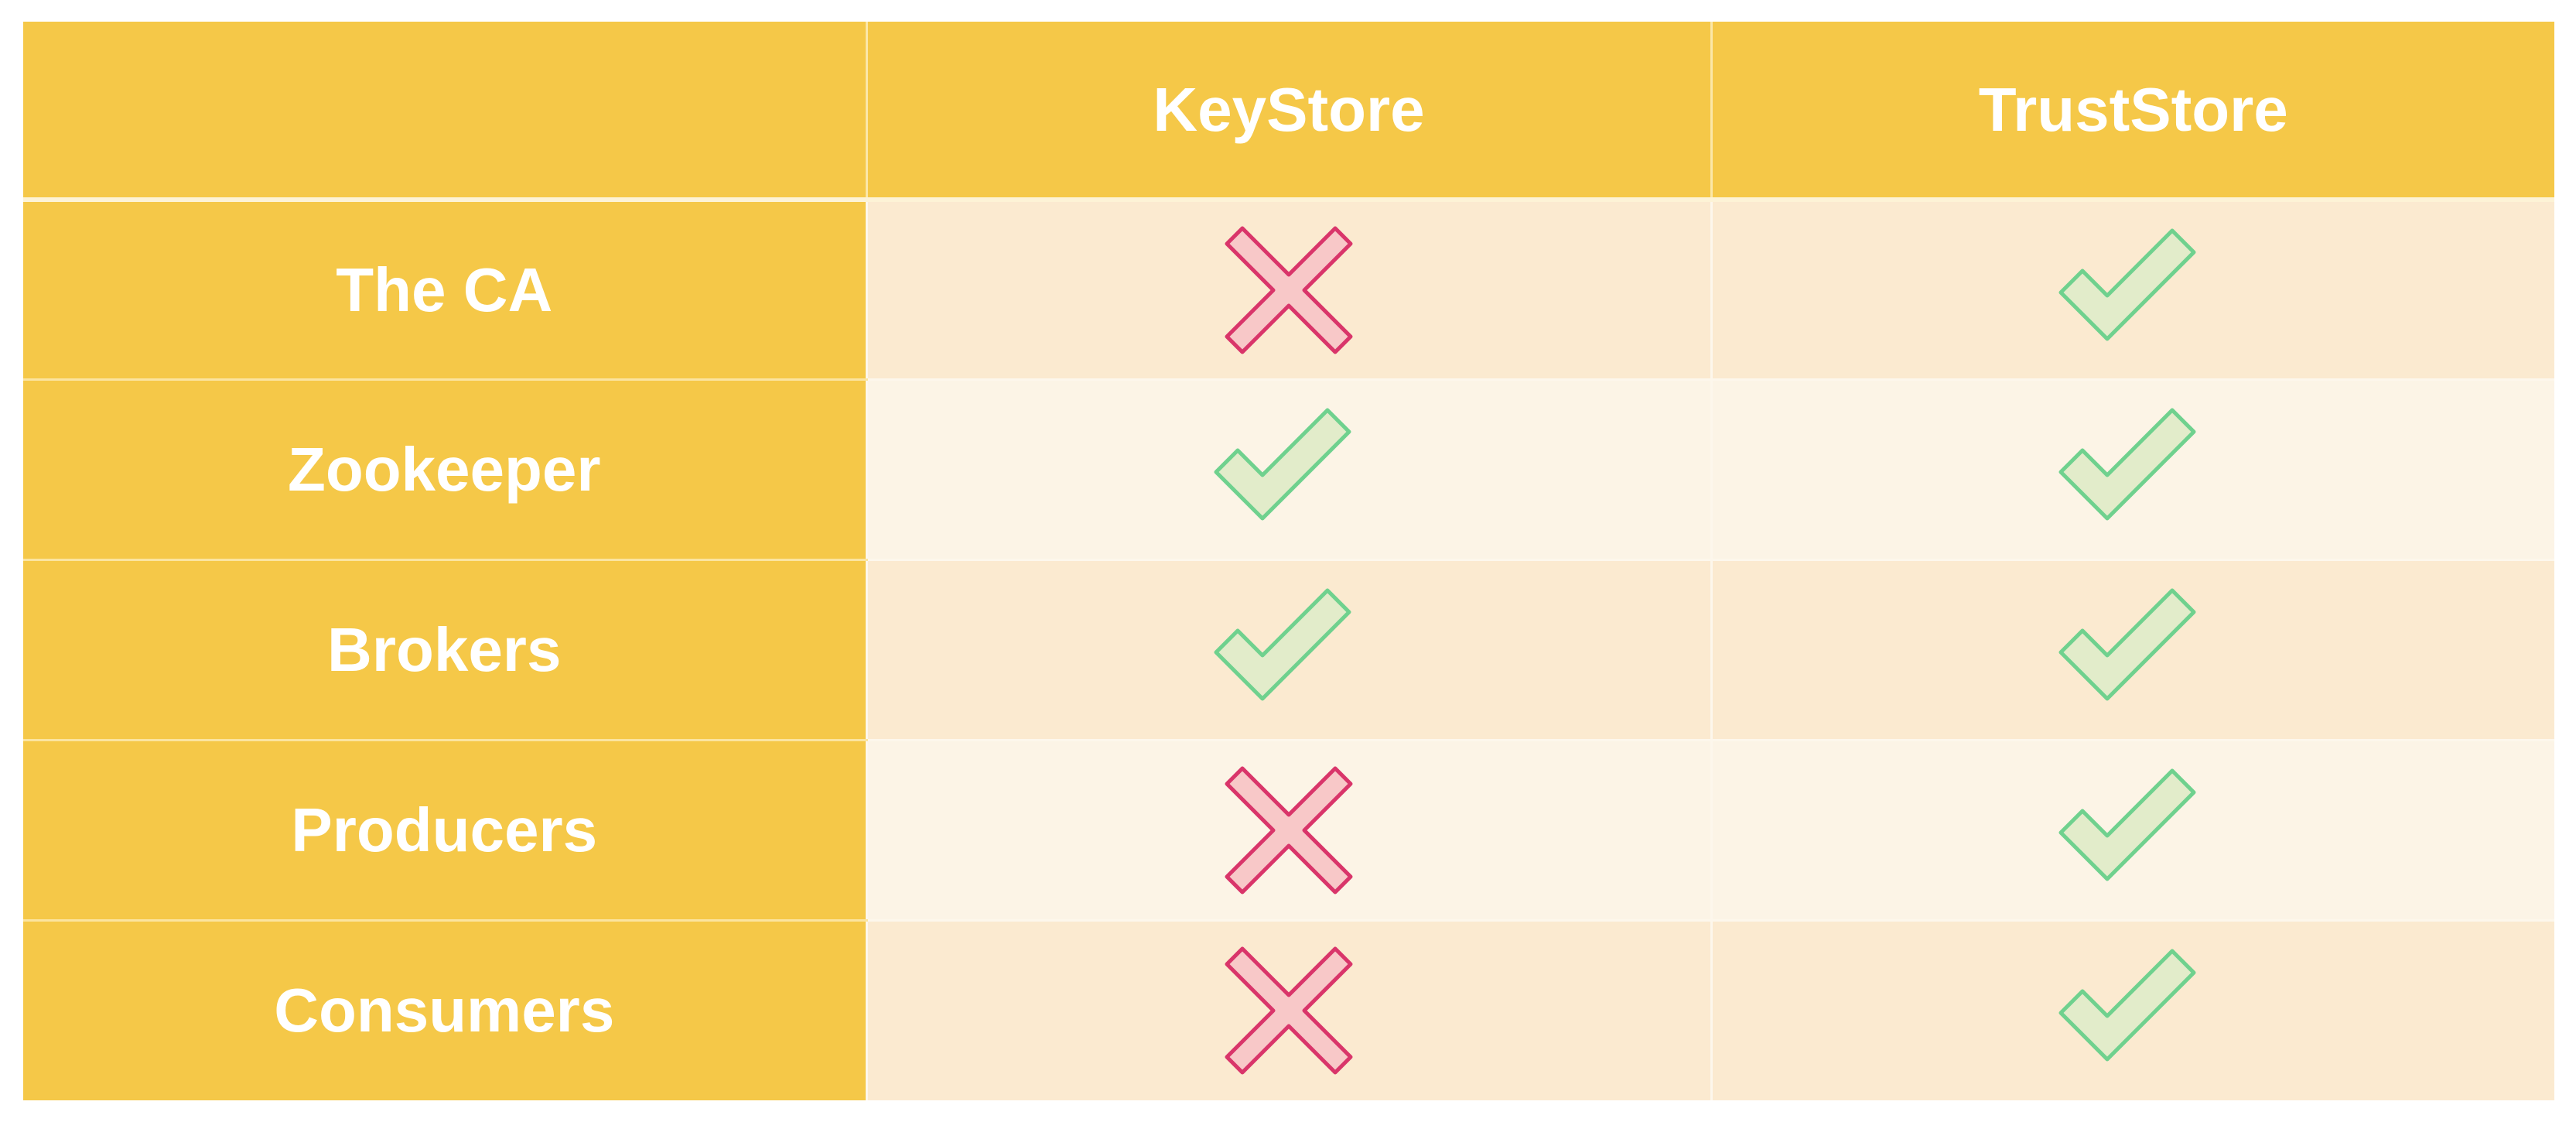  I want to click on row-label: Brokers, so click(444, 650).